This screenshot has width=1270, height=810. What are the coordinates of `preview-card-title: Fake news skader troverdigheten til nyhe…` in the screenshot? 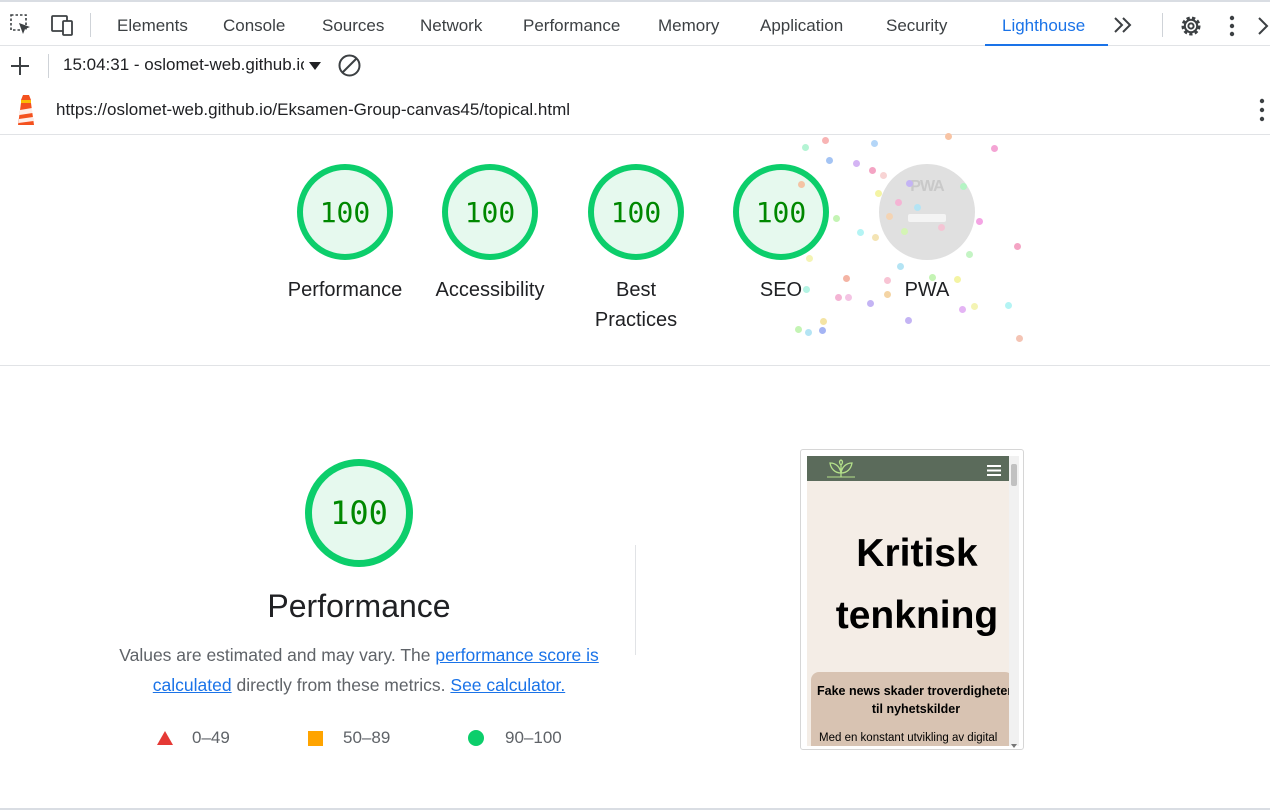 It's located at (913, 700).